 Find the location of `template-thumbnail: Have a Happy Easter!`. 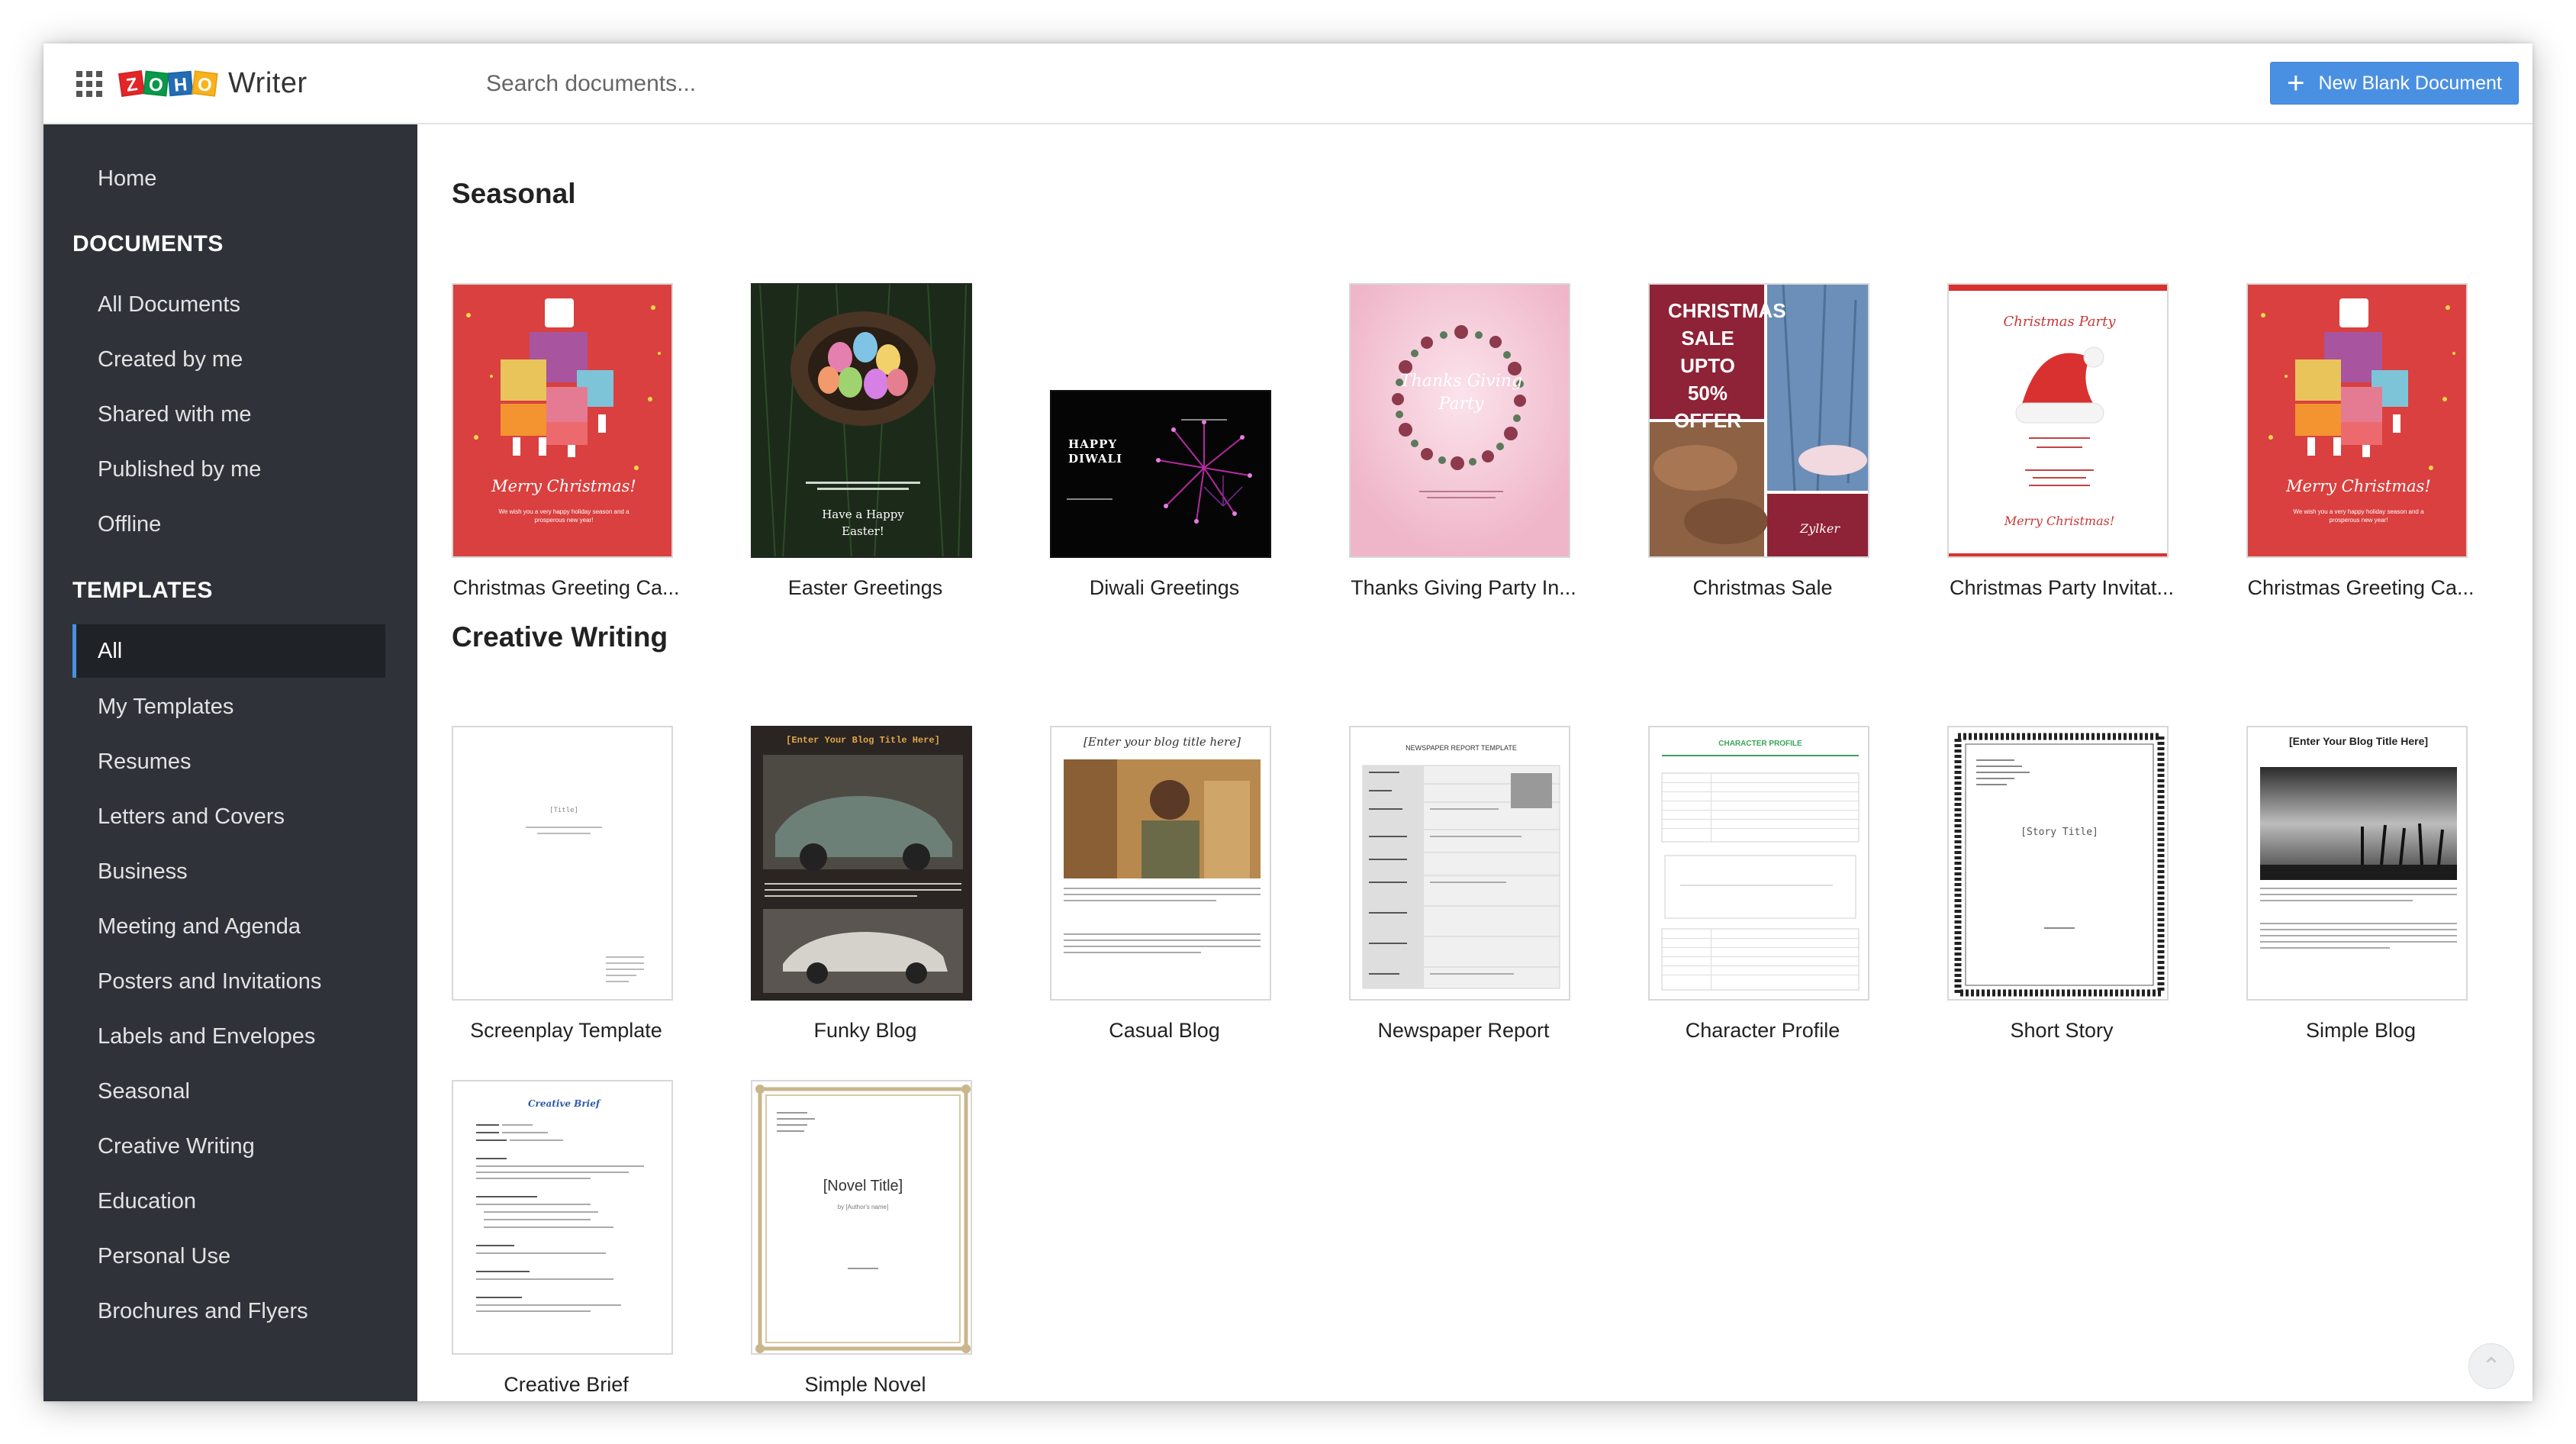

template-thumbnail: Have a Happy Easter! is located at coordinates (861, 420).